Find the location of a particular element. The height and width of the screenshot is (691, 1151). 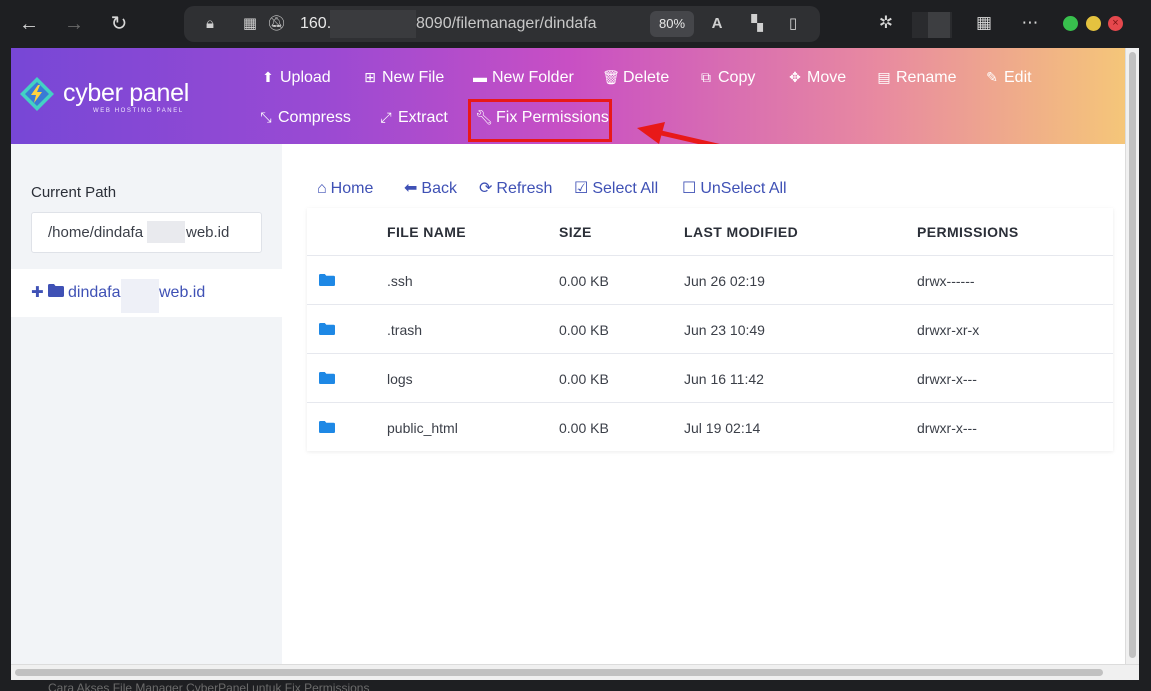

back-button: ⬅ Back is located at coordinates (430, 189).